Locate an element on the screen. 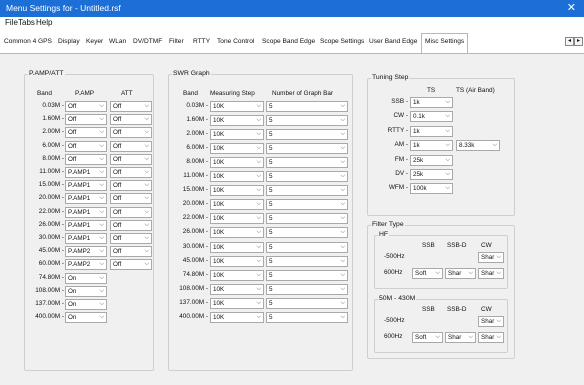  air-band-step-select: 8.33k ⌵ is located at coordinates (478, 146).